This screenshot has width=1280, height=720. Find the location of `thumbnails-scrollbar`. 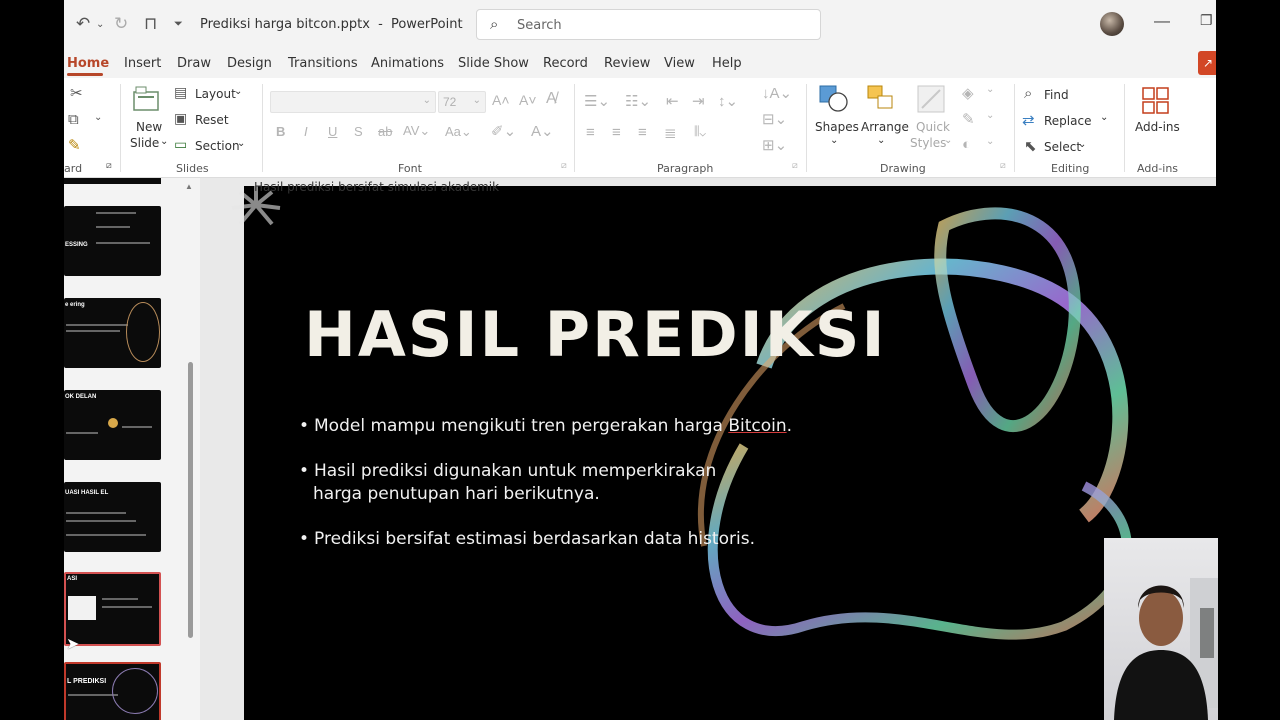

thumbnails-scrollbar is located at coordinates (190, 500).